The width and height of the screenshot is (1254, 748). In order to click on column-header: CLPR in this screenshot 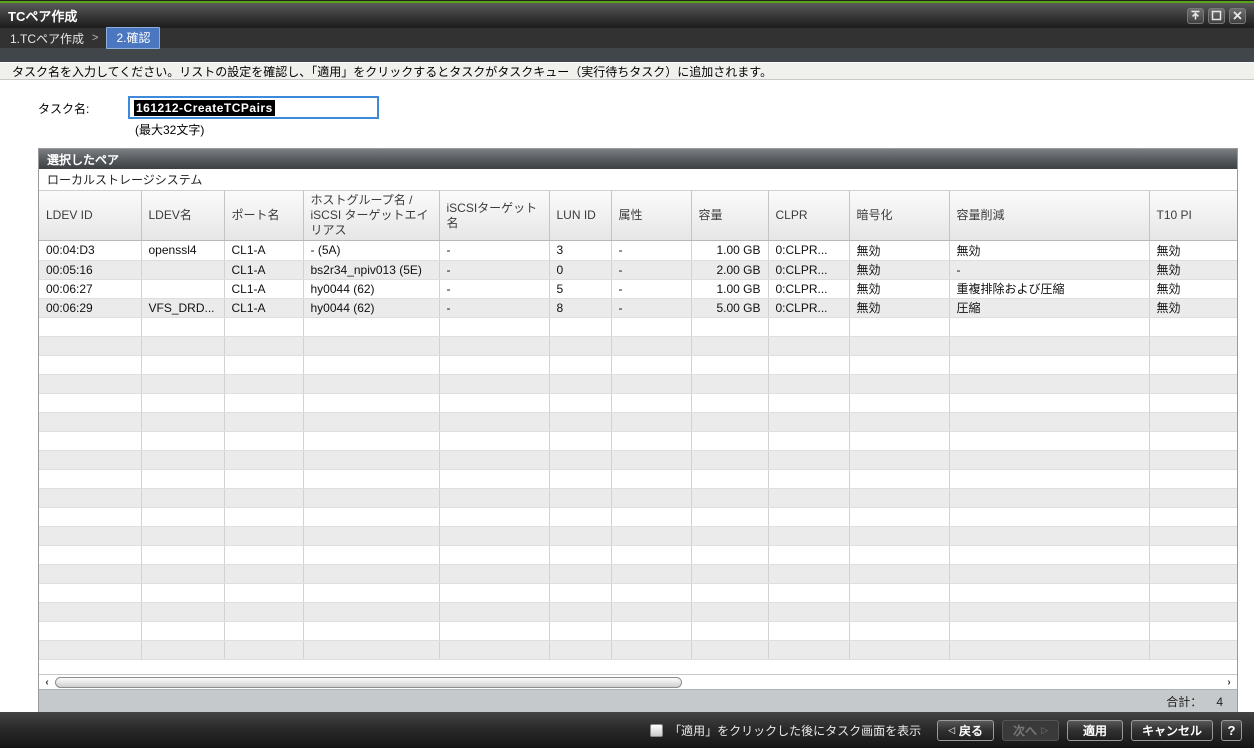, I will do `click(809, 216)`.